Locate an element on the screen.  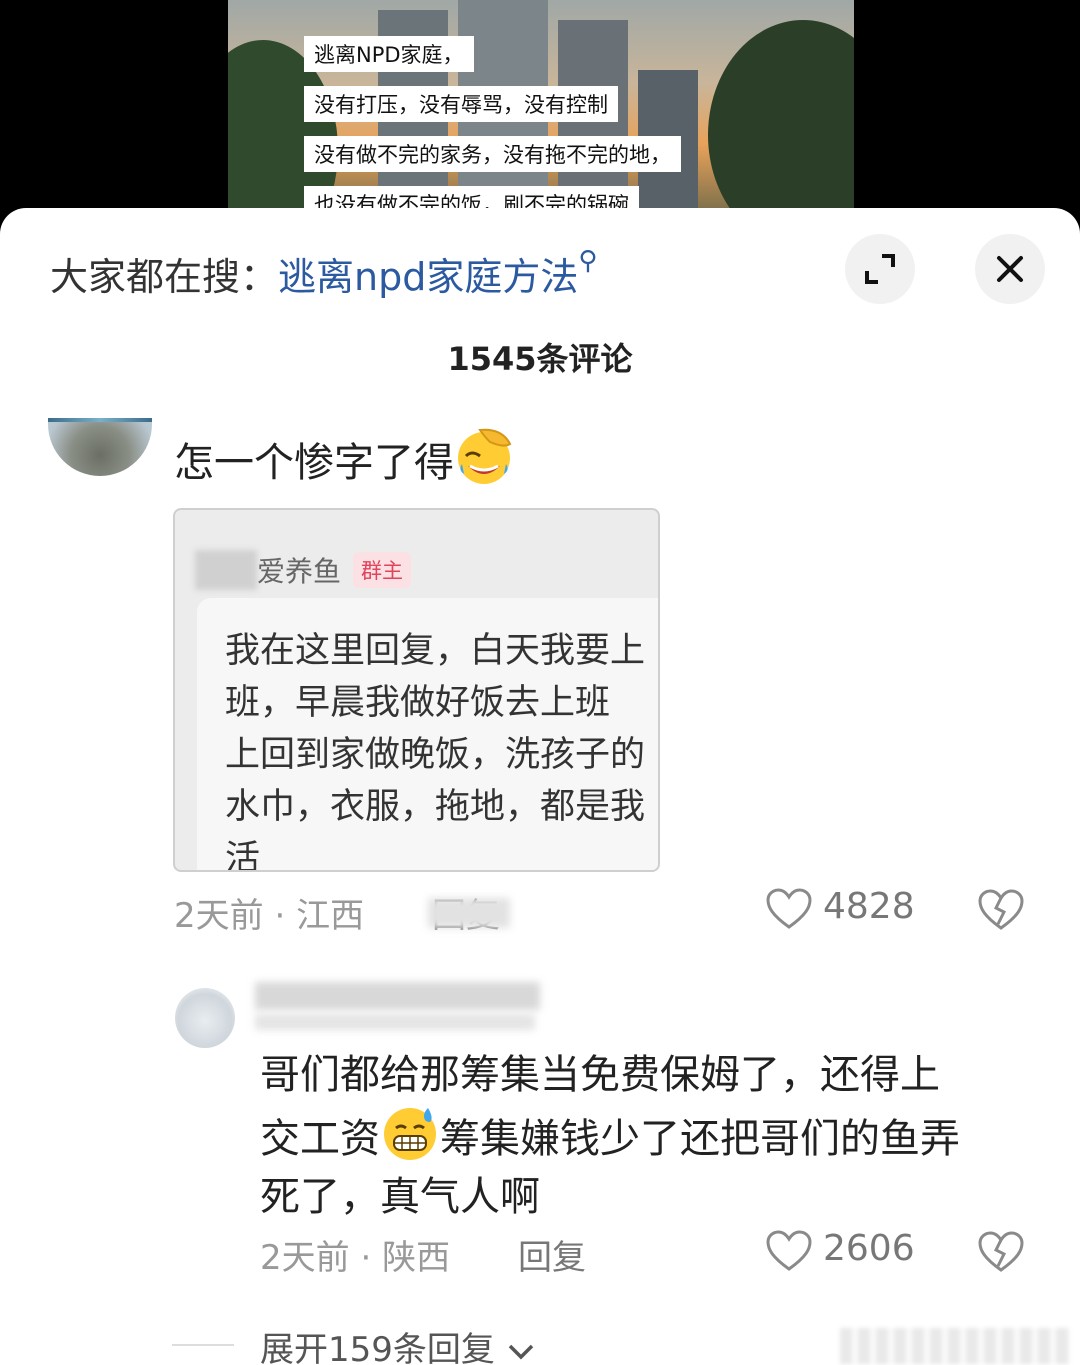
reply-text-line: 交工资 筹集嫌钱少了还把哥们的鱼弄 is located at coordinates (610, 1133).